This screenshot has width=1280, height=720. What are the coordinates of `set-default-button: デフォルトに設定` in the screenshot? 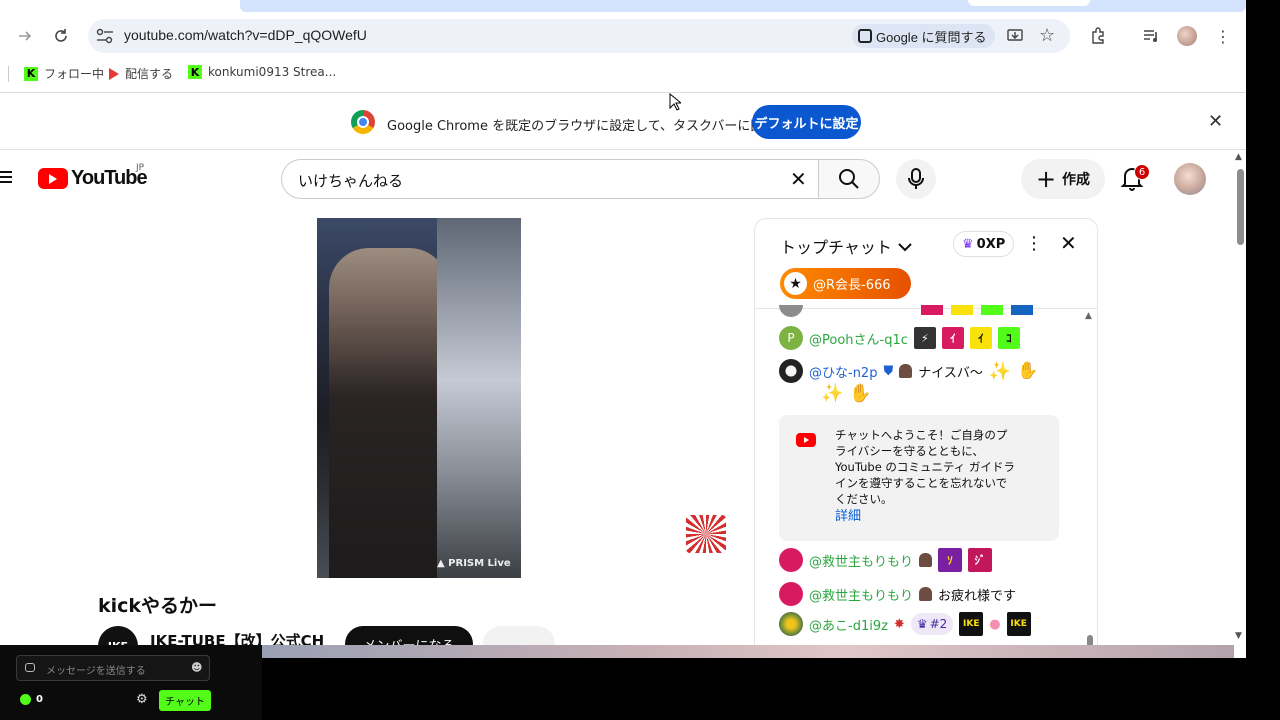 It's located at (806, 122).